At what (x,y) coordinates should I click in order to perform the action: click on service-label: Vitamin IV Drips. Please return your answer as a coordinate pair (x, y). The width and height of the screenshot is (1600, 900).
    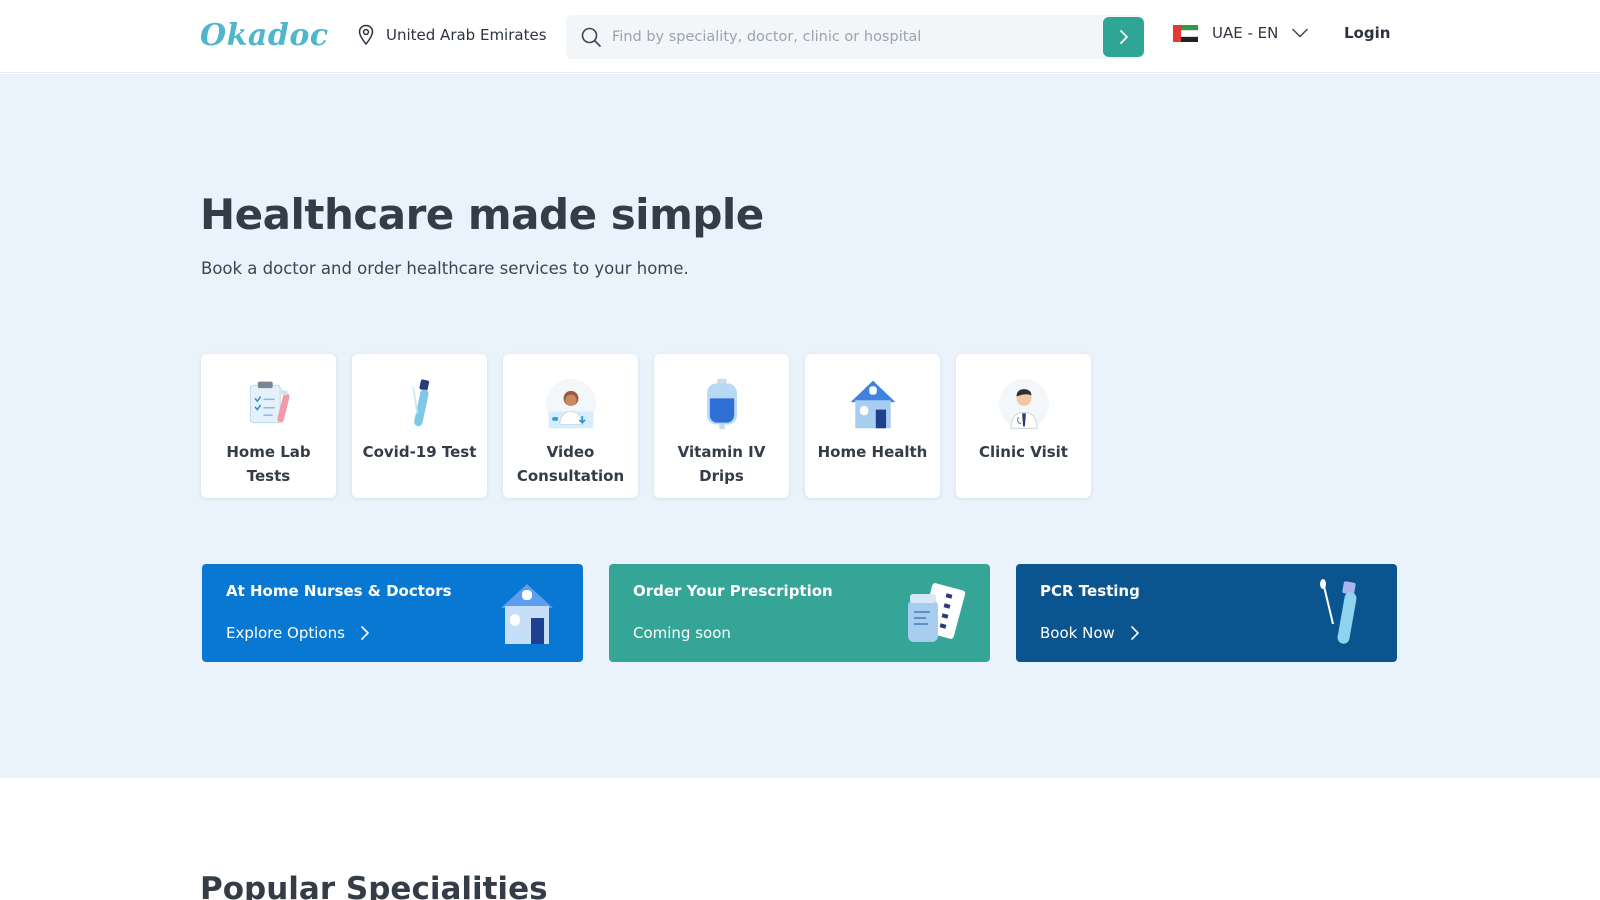
    Looking at the image, I should click on (721, 464).